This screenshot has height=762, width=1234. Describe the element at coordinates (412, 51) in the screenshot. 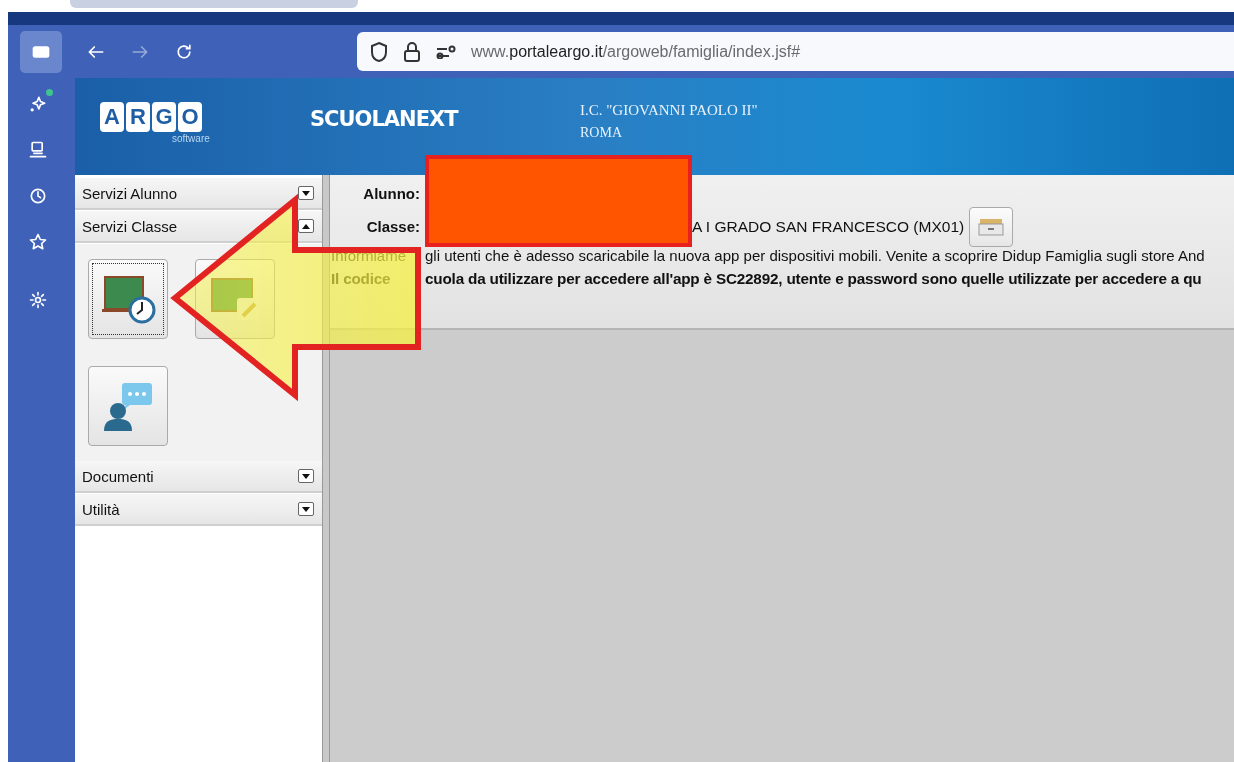

I see `lock-icon` at that location.